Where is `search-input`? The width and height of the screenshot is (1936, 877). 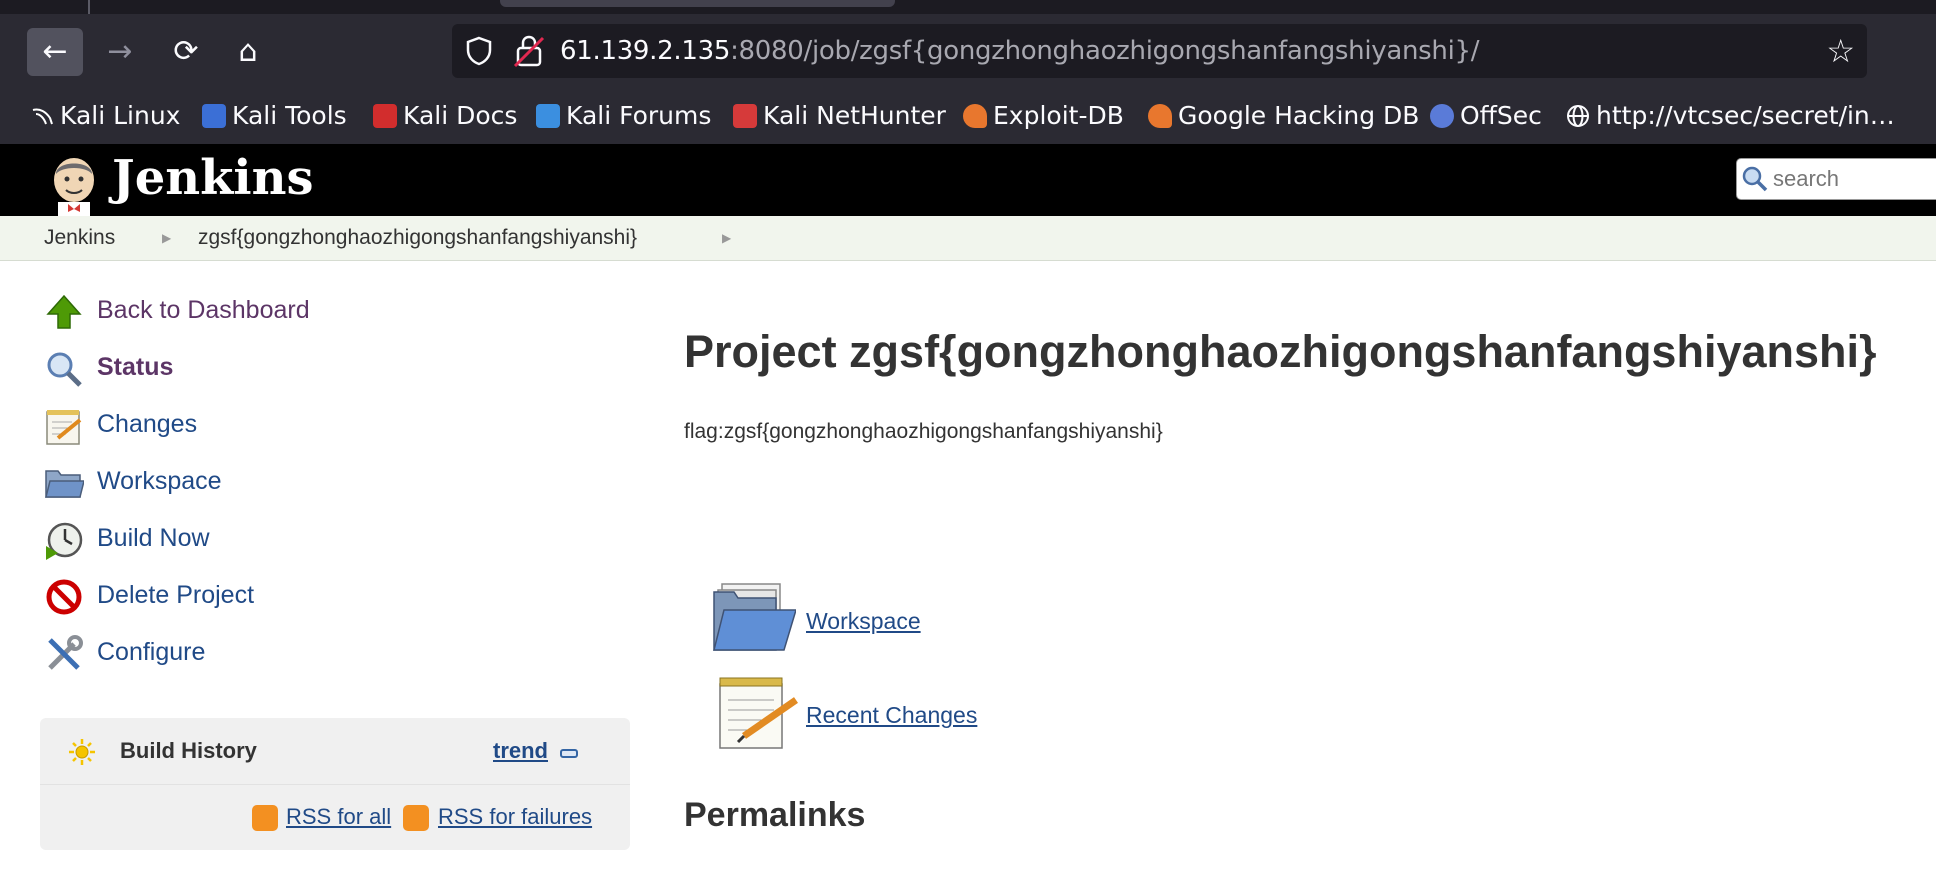 search-input is located at coordinates (1853, 179).